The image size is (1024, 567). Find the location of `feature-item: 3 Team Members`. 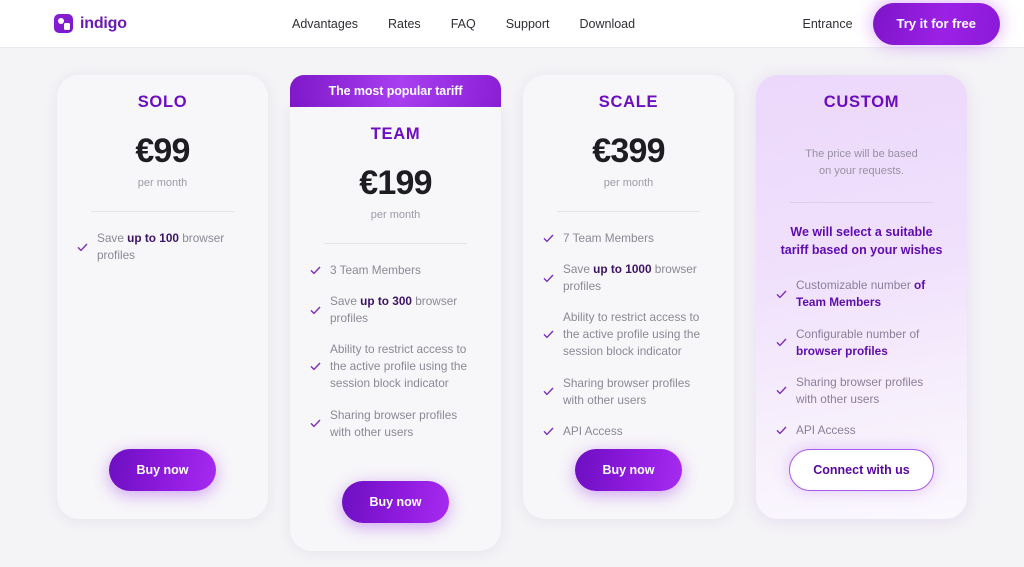

feature-item: 3 Team Members is located at coordinates (395, 270).